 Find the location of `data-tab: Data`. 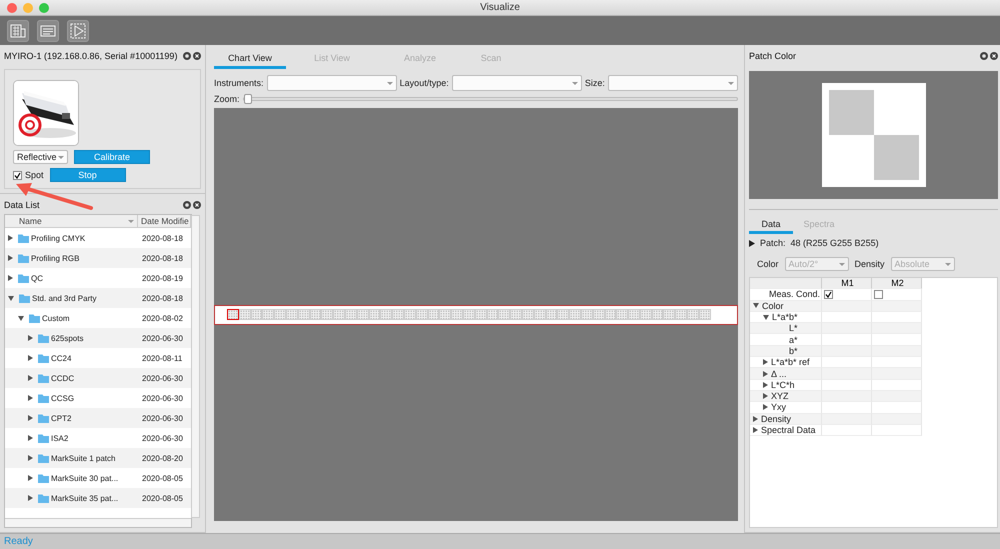

data-tab: Data is located at coordinates (771, 225).